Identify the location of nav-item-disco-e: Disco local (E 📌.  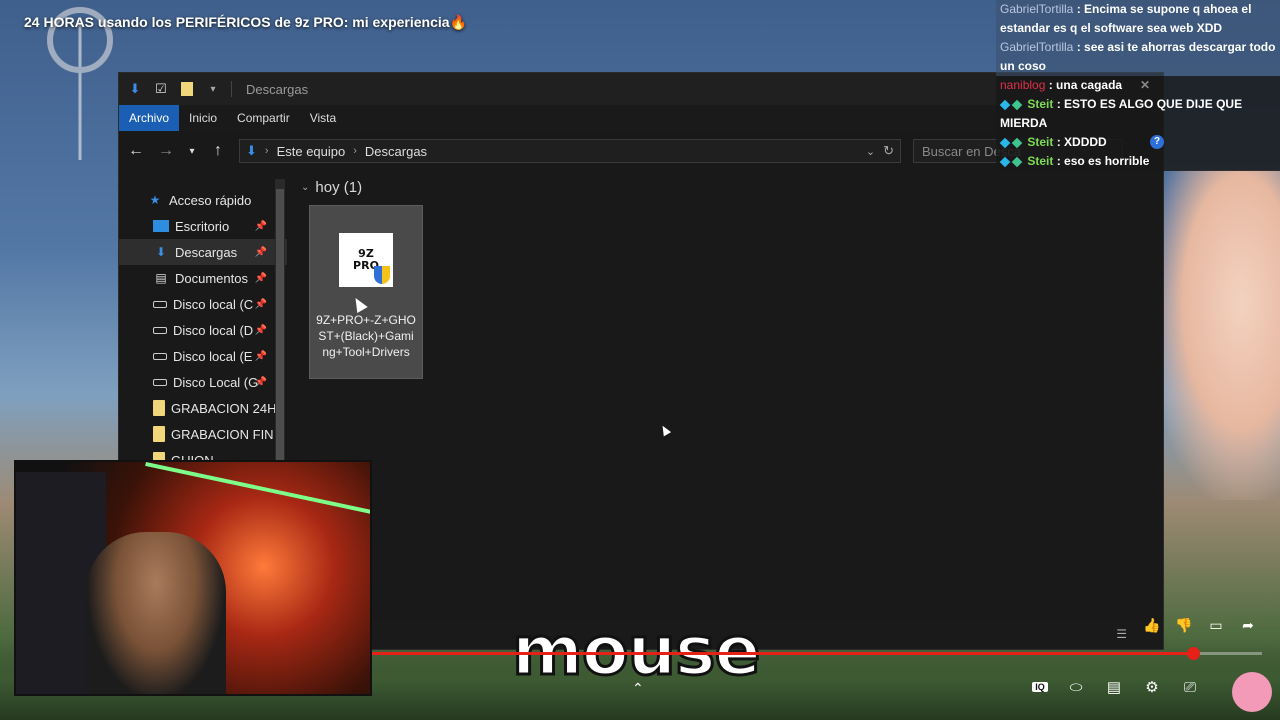
(203, 356).